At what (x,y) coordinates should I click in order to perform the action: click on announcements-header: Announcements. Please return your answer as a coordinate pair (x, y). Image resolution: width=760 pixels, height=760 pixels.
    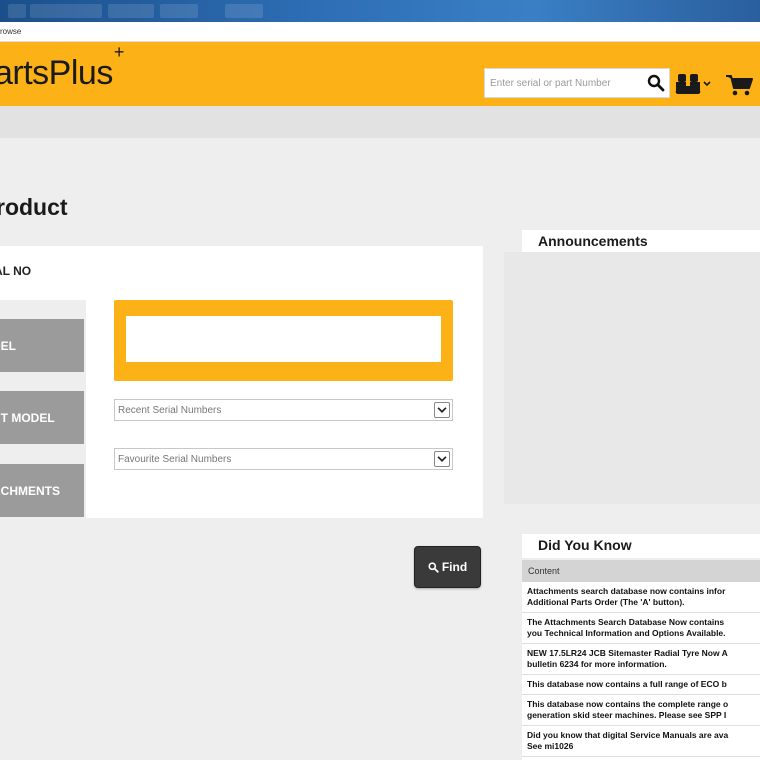
    Looking at the image, I should click on (641, 241).